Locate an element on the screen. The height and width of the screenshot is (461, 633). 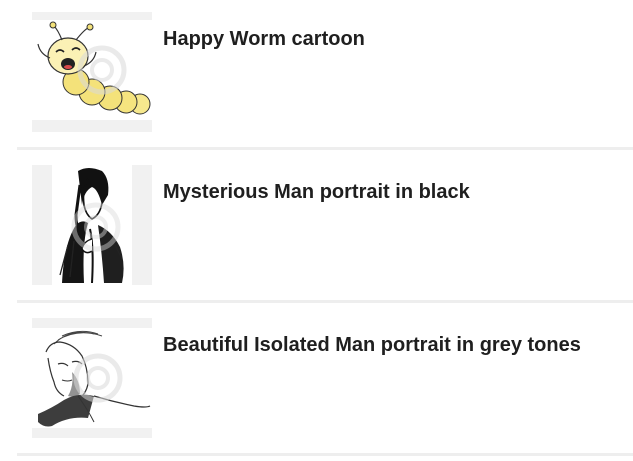
result-title-link: Mysterious Man portrait in black is located at coordinates (316, 192).